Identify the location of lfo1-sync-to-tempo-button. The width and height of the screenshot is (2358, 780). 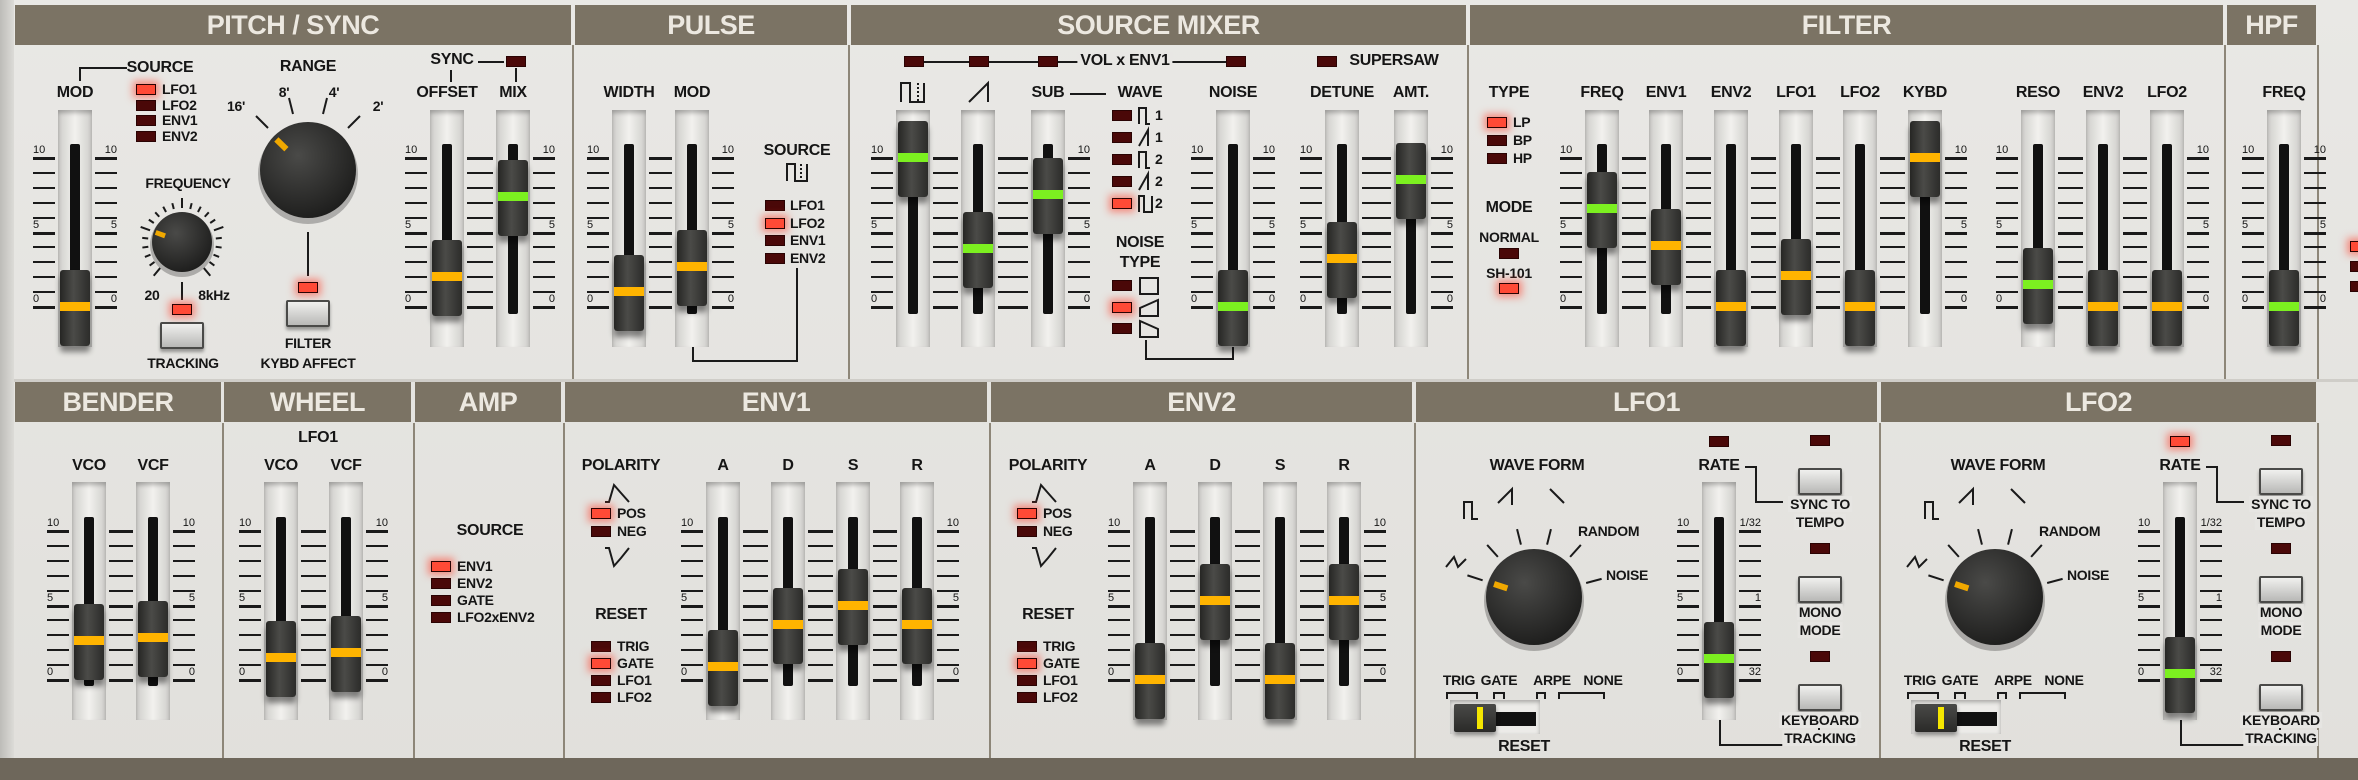
(1820, 481).